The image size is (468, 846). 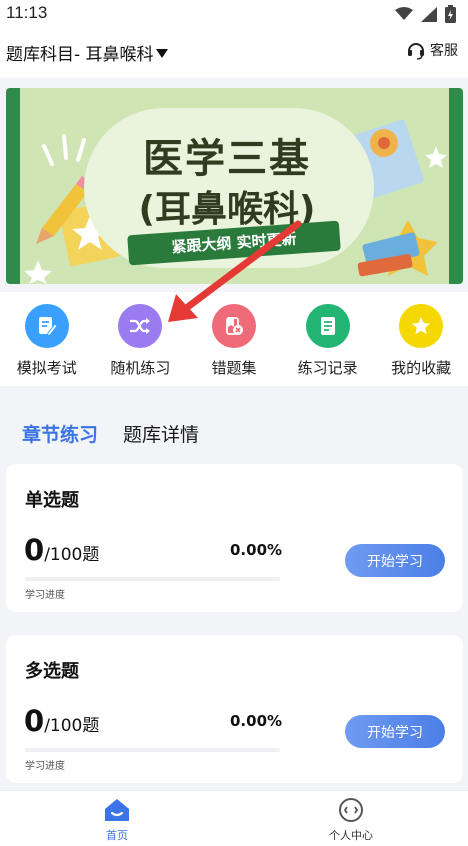 What do you see at coordinates (161, 433) in the screenshot?
I see `tab-bank-details: 题库详情` at bounding box center [161, 433].